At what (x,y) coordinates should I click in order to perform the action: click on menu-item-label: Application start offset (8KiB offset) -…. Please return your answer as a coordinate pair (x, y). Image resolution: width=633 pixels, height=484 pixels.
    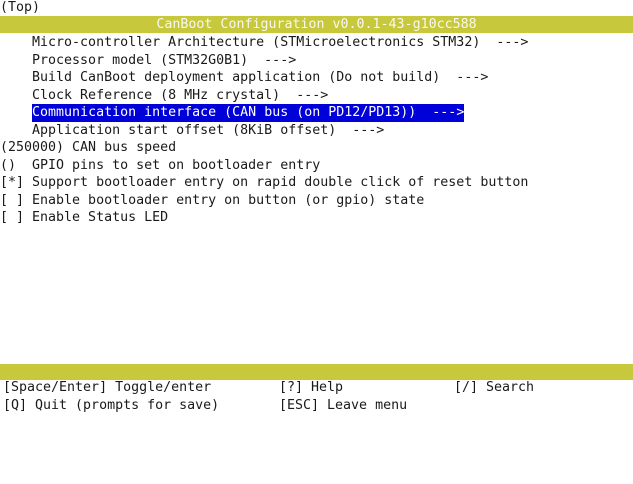
    Looking at the image, I should click on (192, 130).